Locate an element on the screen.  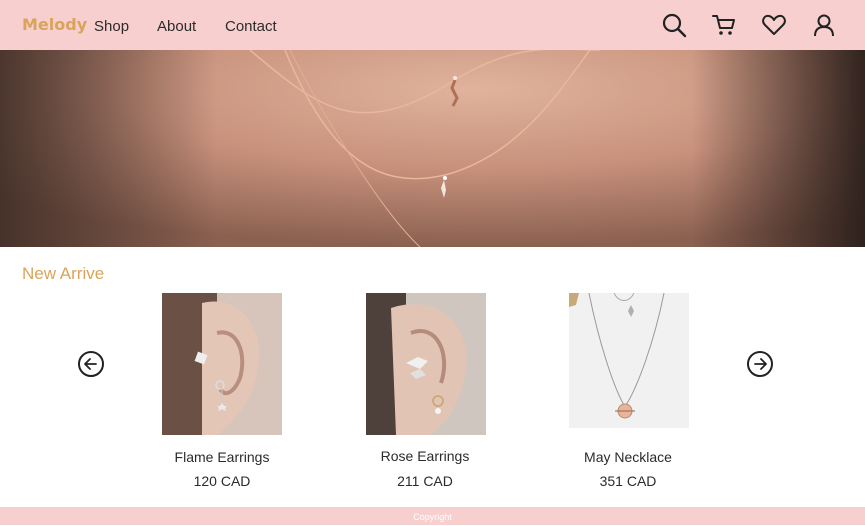
user-icon is located at coordinates (824, 25).